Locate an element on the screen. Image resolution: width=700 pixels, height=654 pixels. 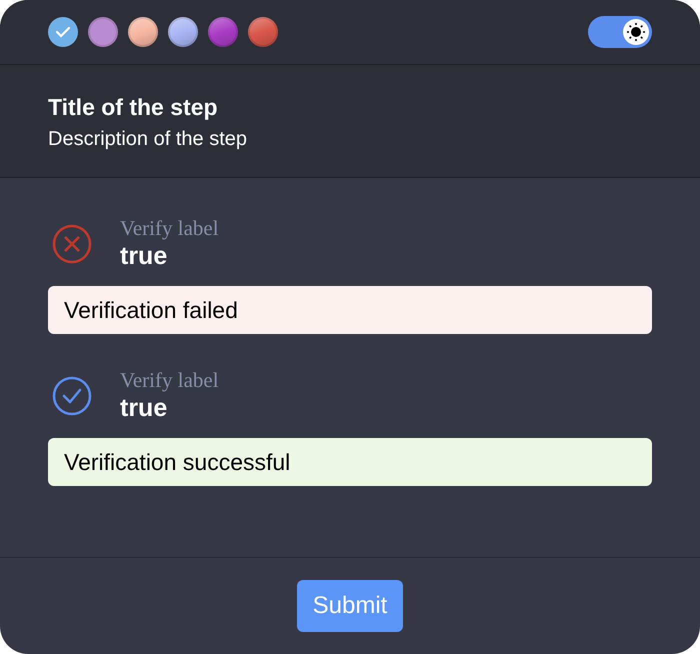
step-title: Title of the step is located at coordinates (133, 107).